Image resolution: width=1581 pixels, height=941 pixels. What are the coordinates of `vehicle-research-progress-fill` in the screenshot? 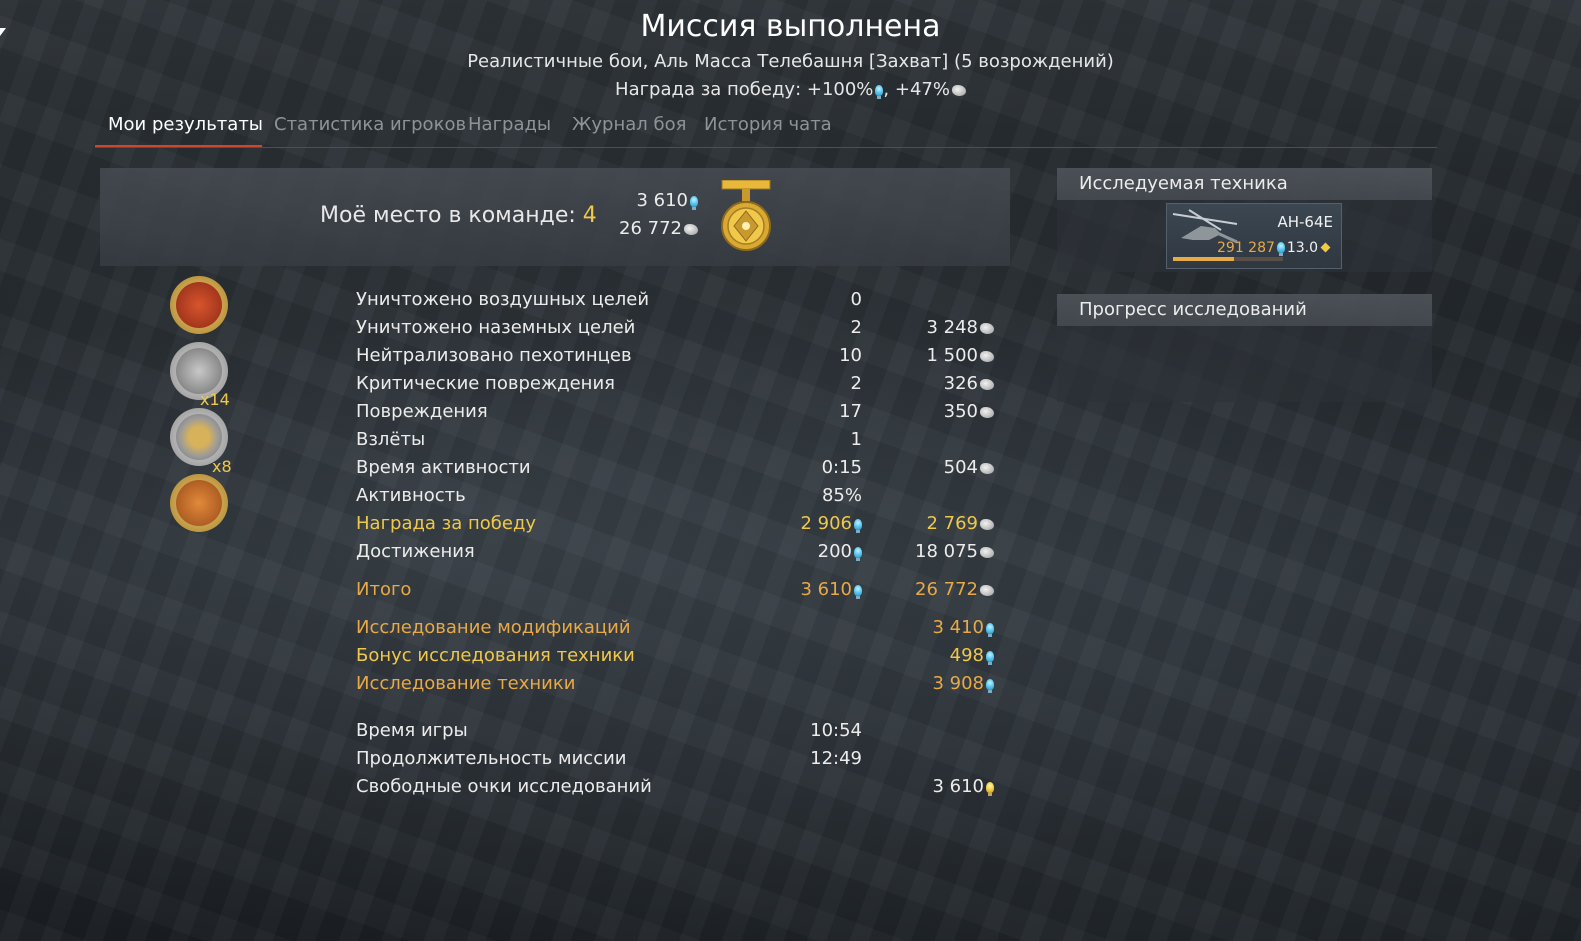 It's located at (1203, 259).